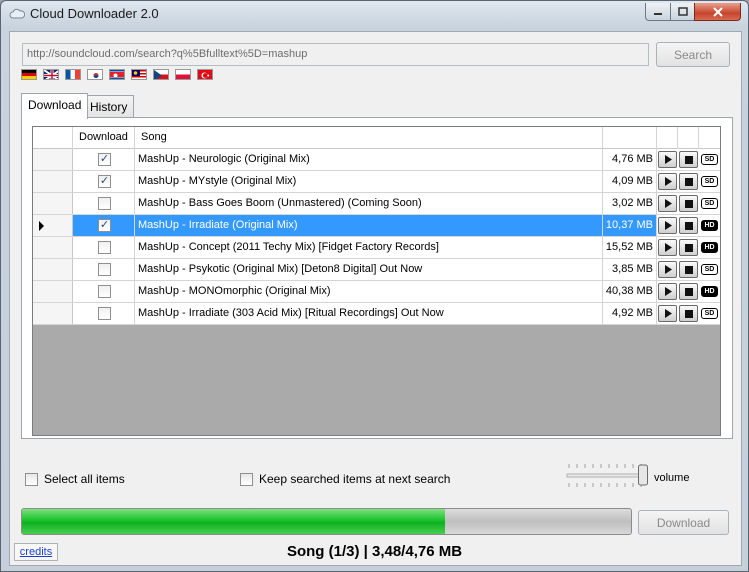  I want to click on volume-label: volume, so click(672, 478).